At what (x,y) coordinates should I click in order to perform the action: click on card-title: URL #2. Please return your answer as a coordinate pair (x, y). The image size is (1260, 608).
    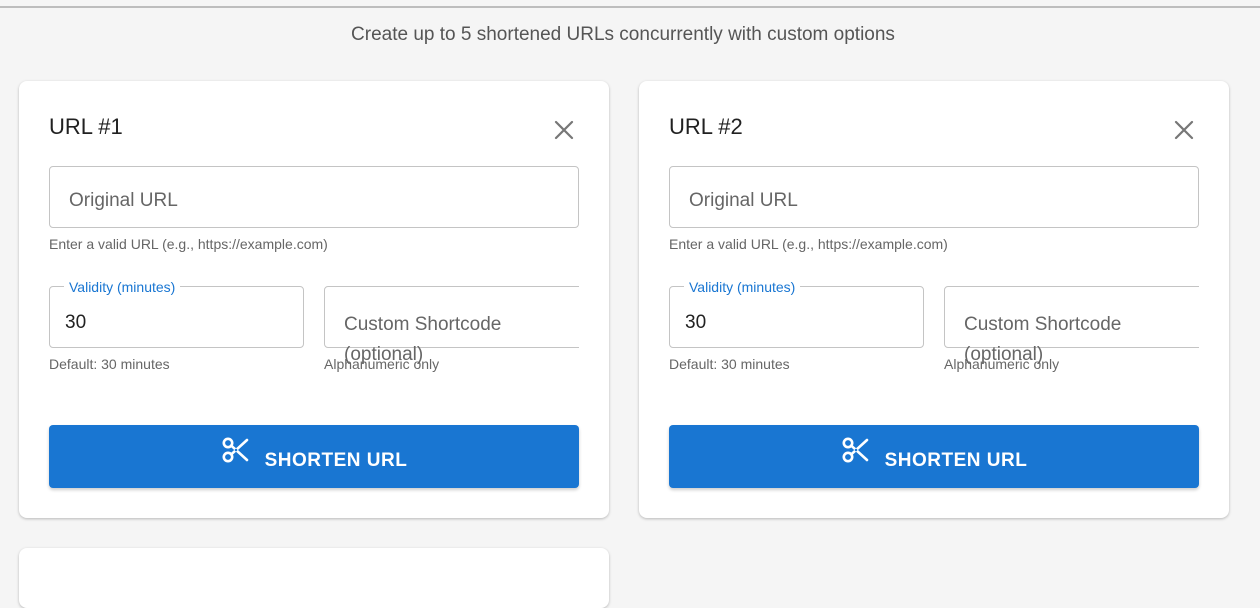
    Looking at the image, I should click on (706, 126).